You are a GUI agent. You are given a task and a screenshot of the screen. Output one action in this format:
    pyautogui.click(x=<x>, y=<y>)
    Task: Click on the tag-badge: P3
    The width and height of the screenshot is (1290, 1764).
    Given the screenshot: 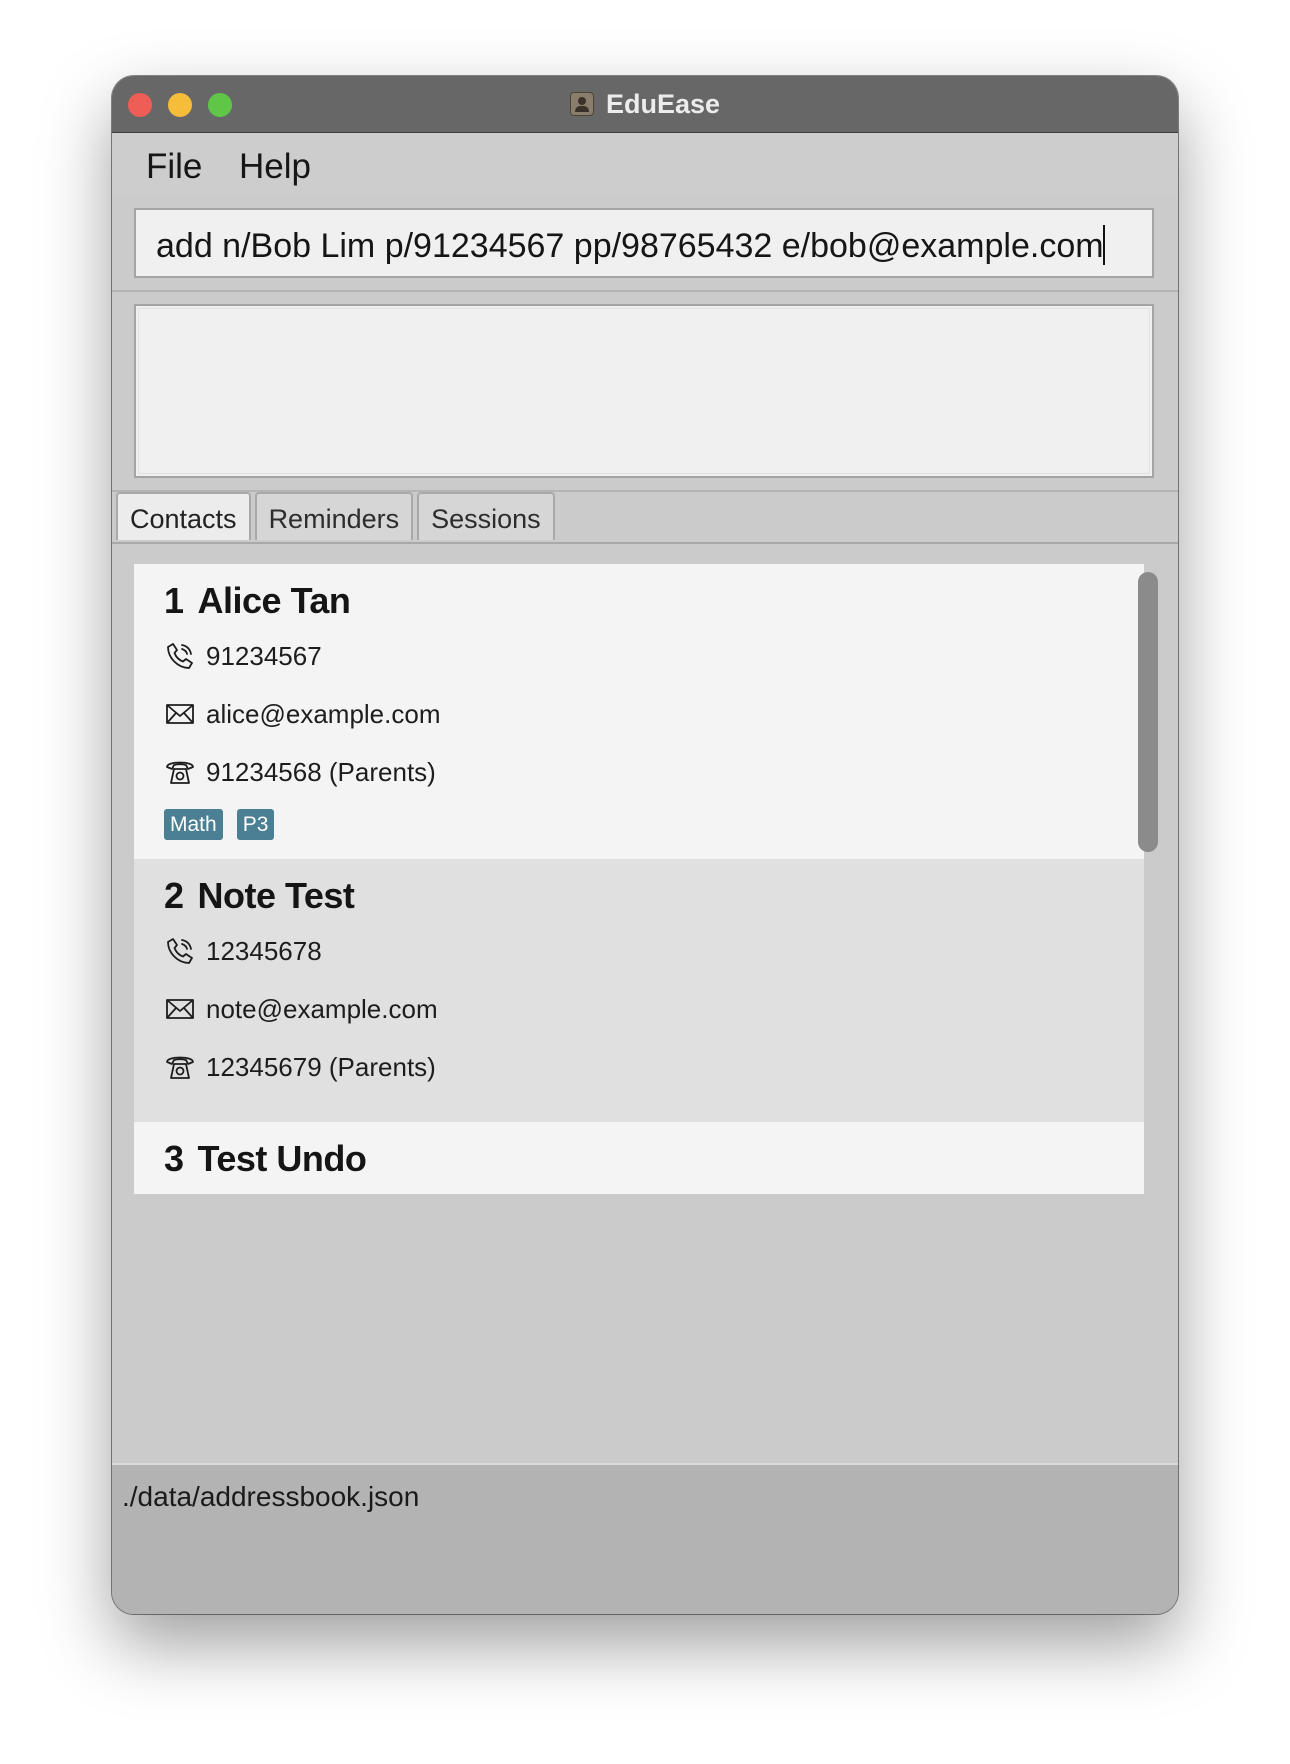 What is the action you would take?
    pyautogui.click(x=255, y=824)
    